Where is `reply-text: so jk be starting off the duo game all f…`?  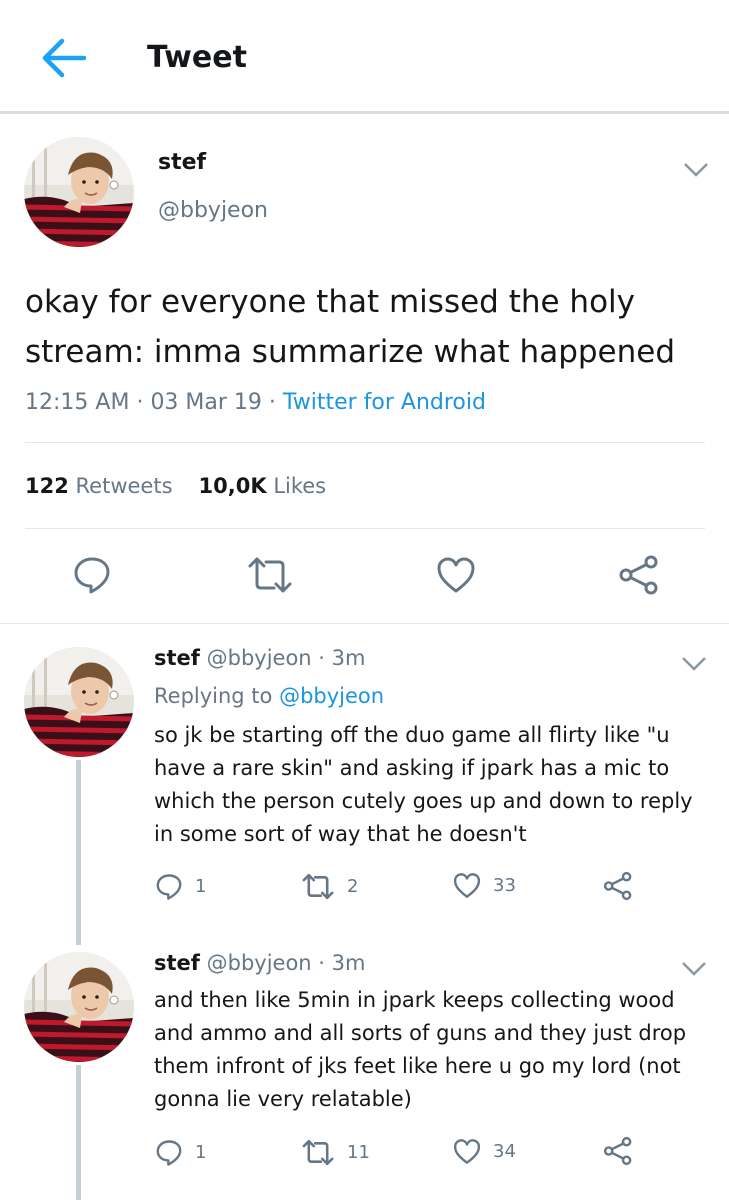 reply-text: so jk be starting off the duo game all f… is located at coordinates (423, 784).